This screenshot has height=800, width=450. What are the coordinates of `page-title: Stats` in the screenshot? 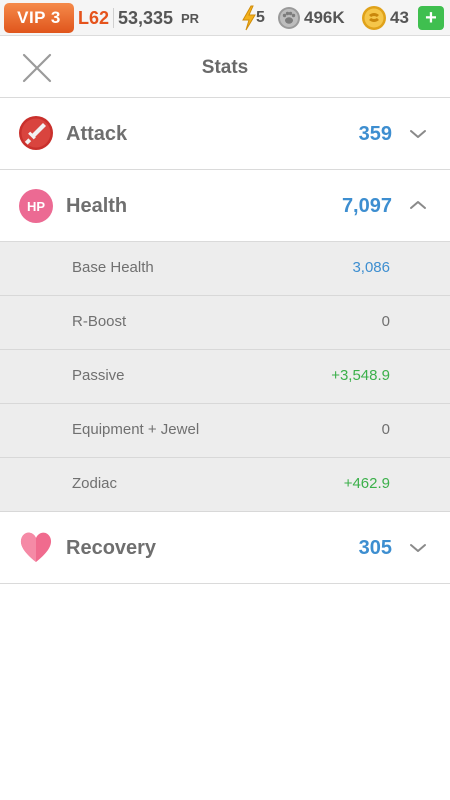 It's located at (225, 67).